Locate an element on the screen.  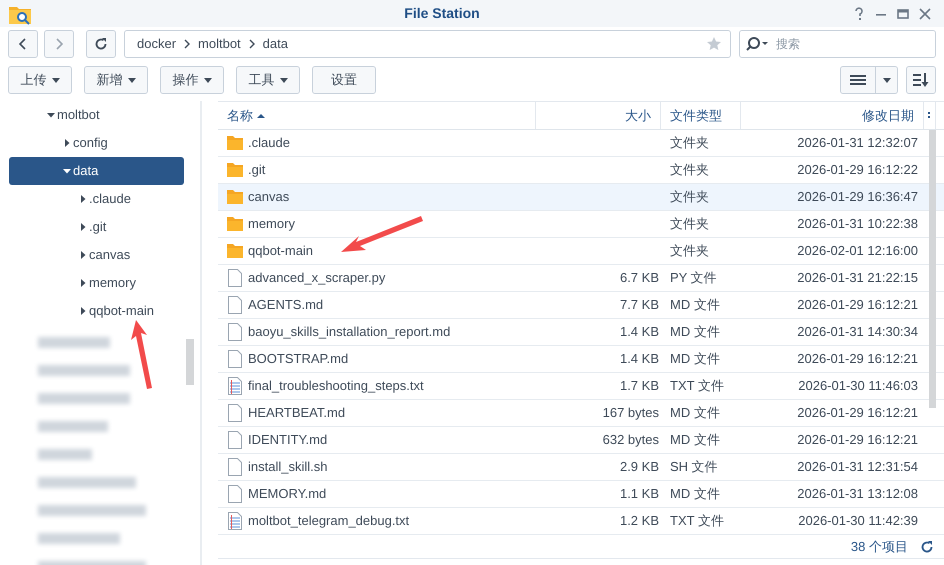
star-icon is located at coordinates (714, 44).